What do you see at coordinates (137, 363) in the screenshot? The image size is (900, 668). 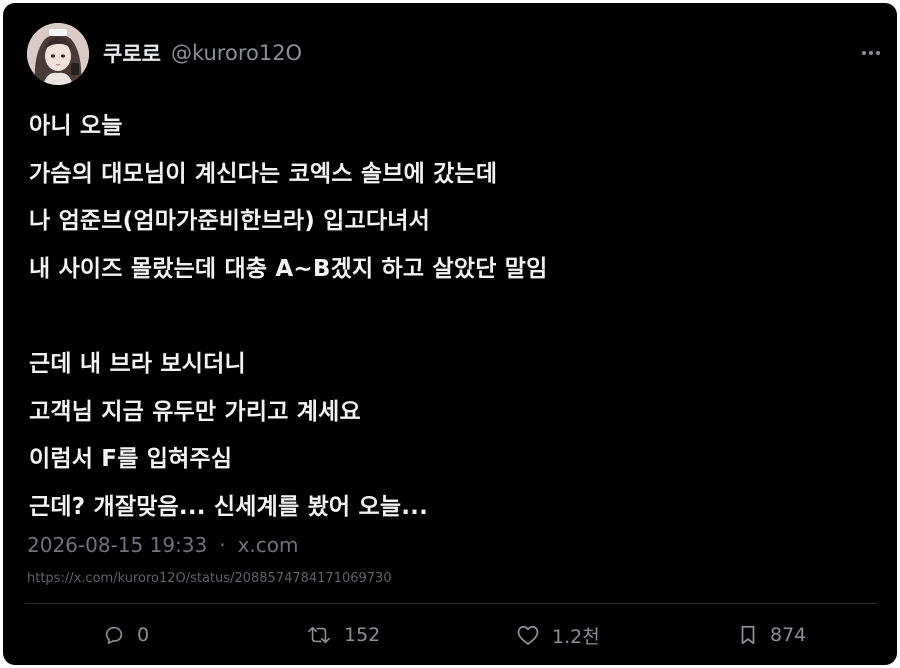 I see `tweet-text-line: 근데 내 브라 보시더니` at bounding box center [137, 363].